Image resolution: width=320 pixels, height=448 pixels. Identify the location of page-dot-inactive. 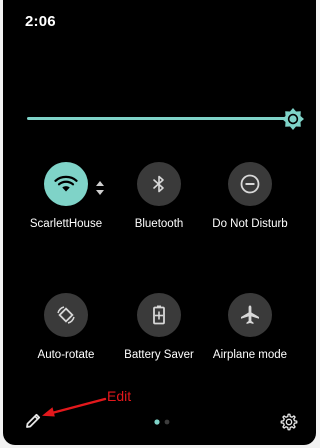
(167, 422).